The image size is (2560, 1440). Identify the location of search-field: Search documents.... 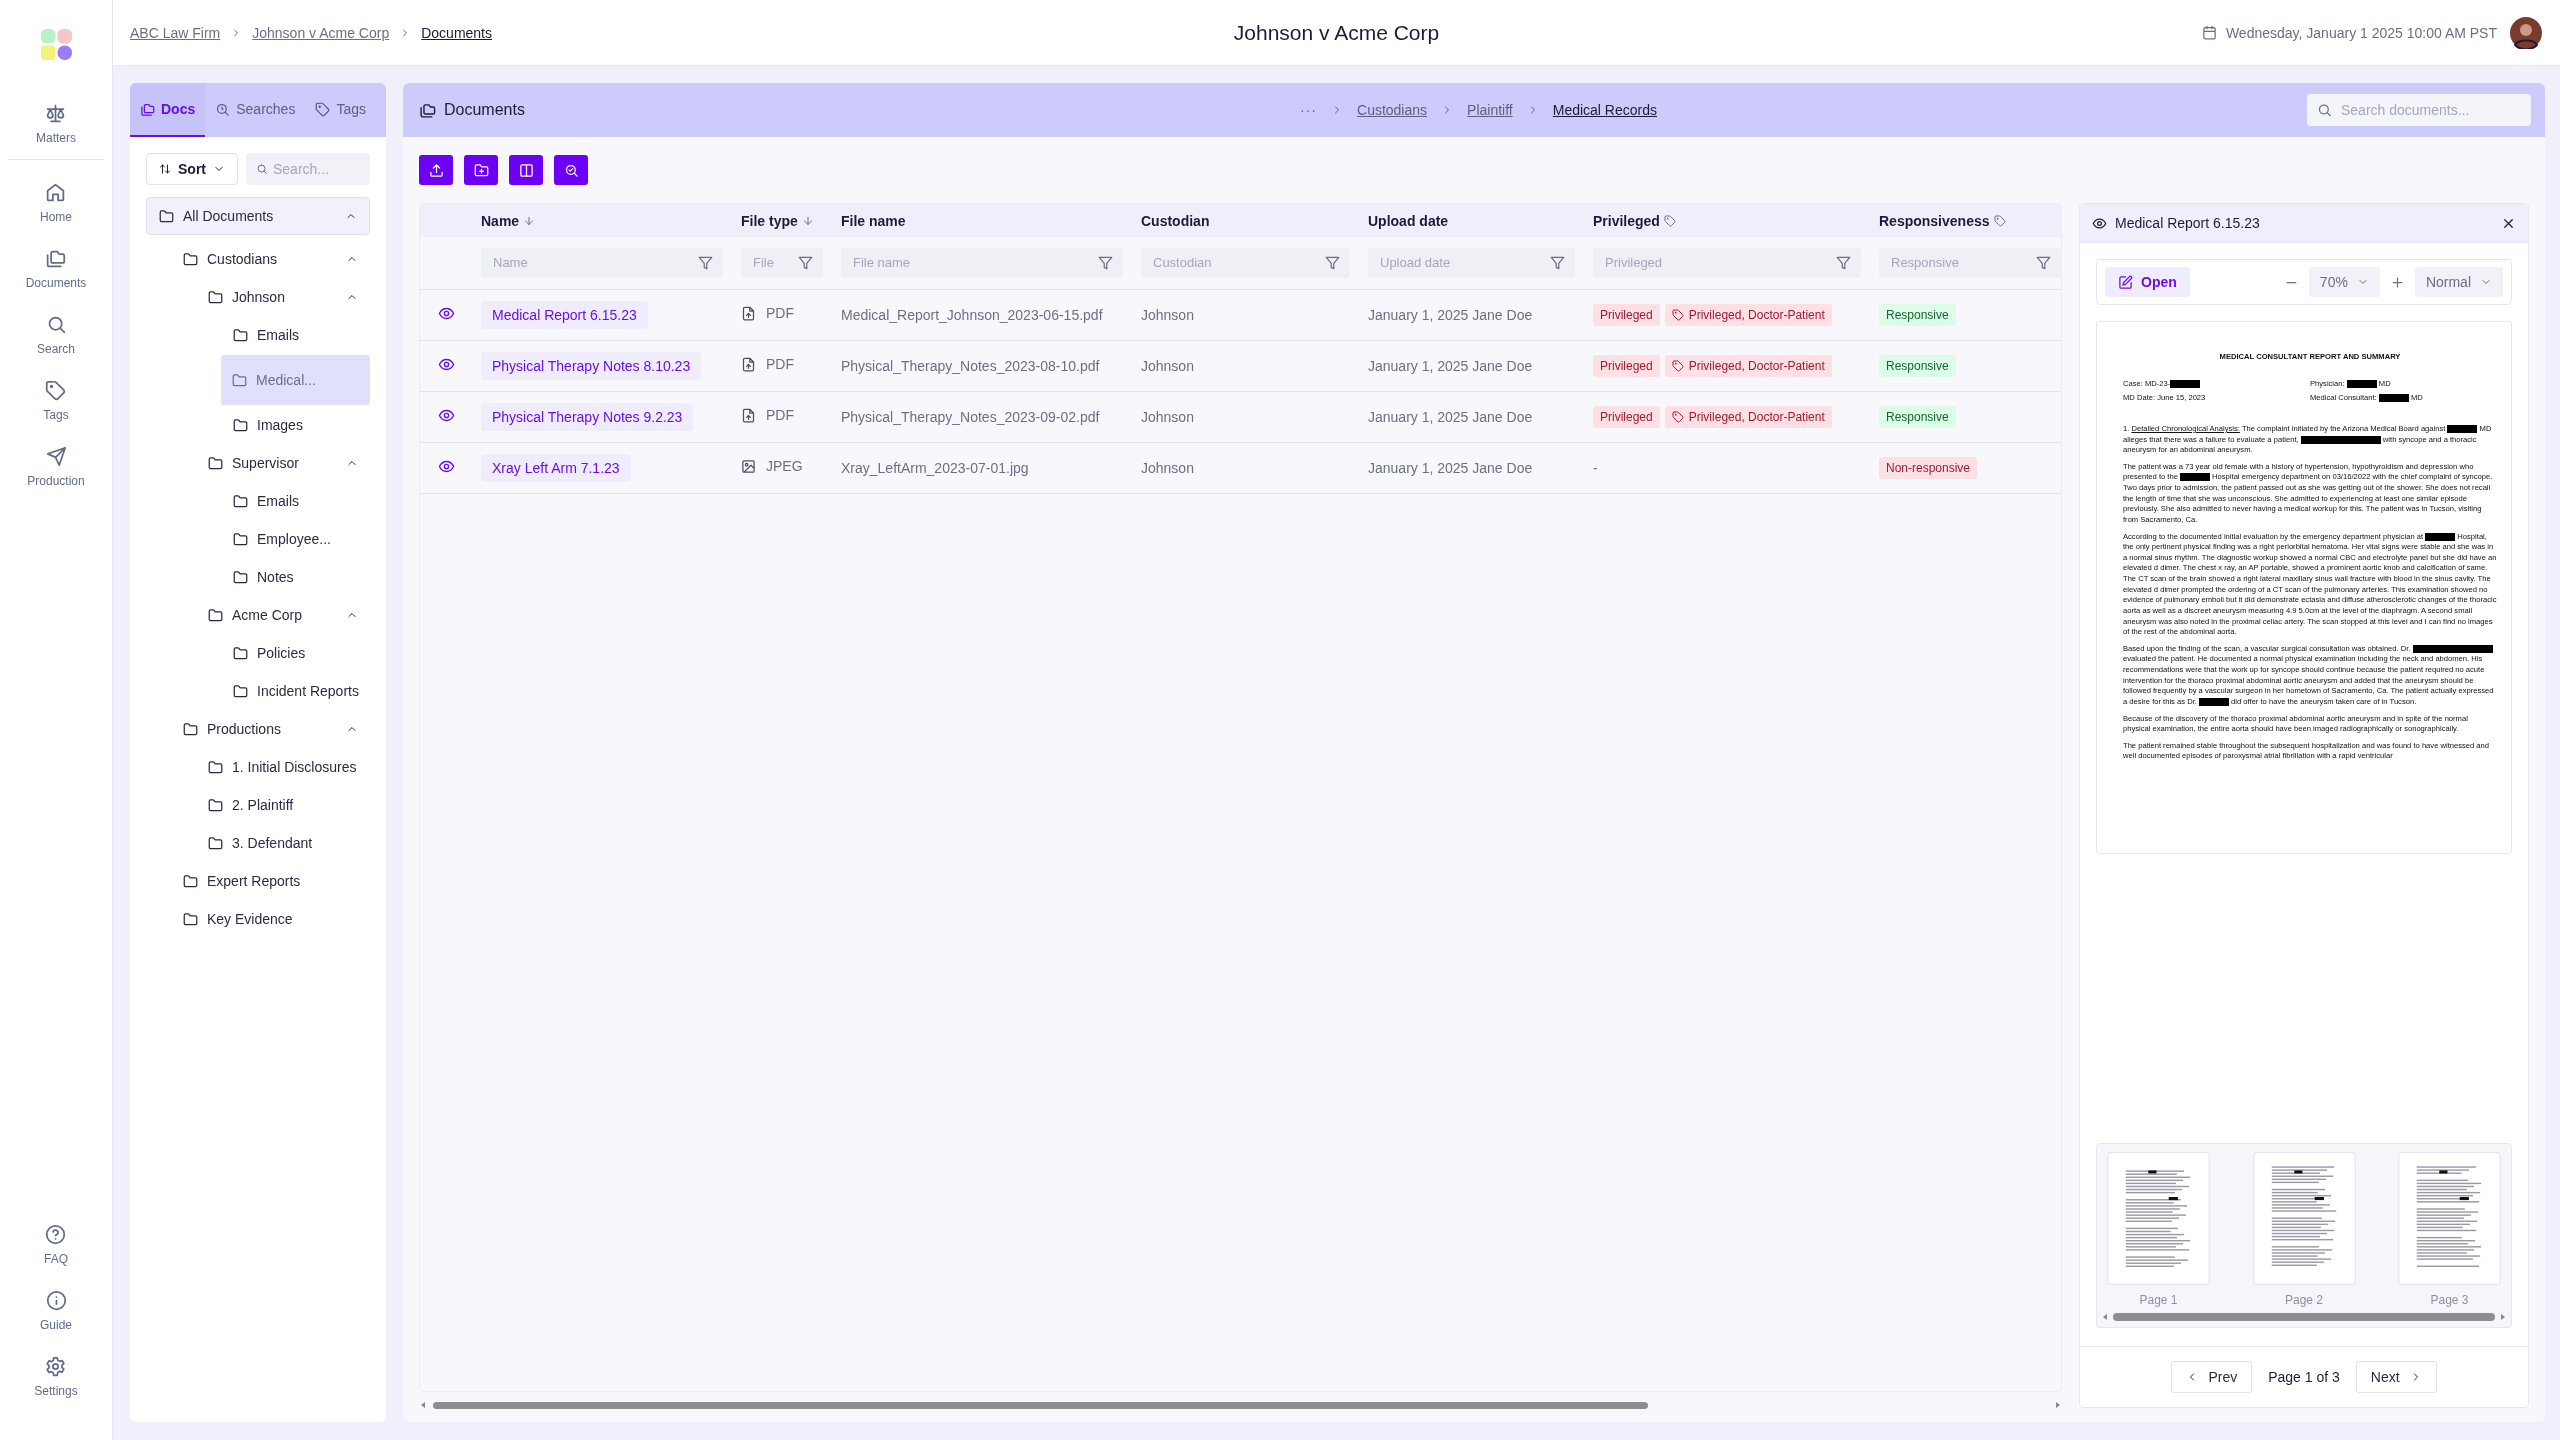
(2419, 110).